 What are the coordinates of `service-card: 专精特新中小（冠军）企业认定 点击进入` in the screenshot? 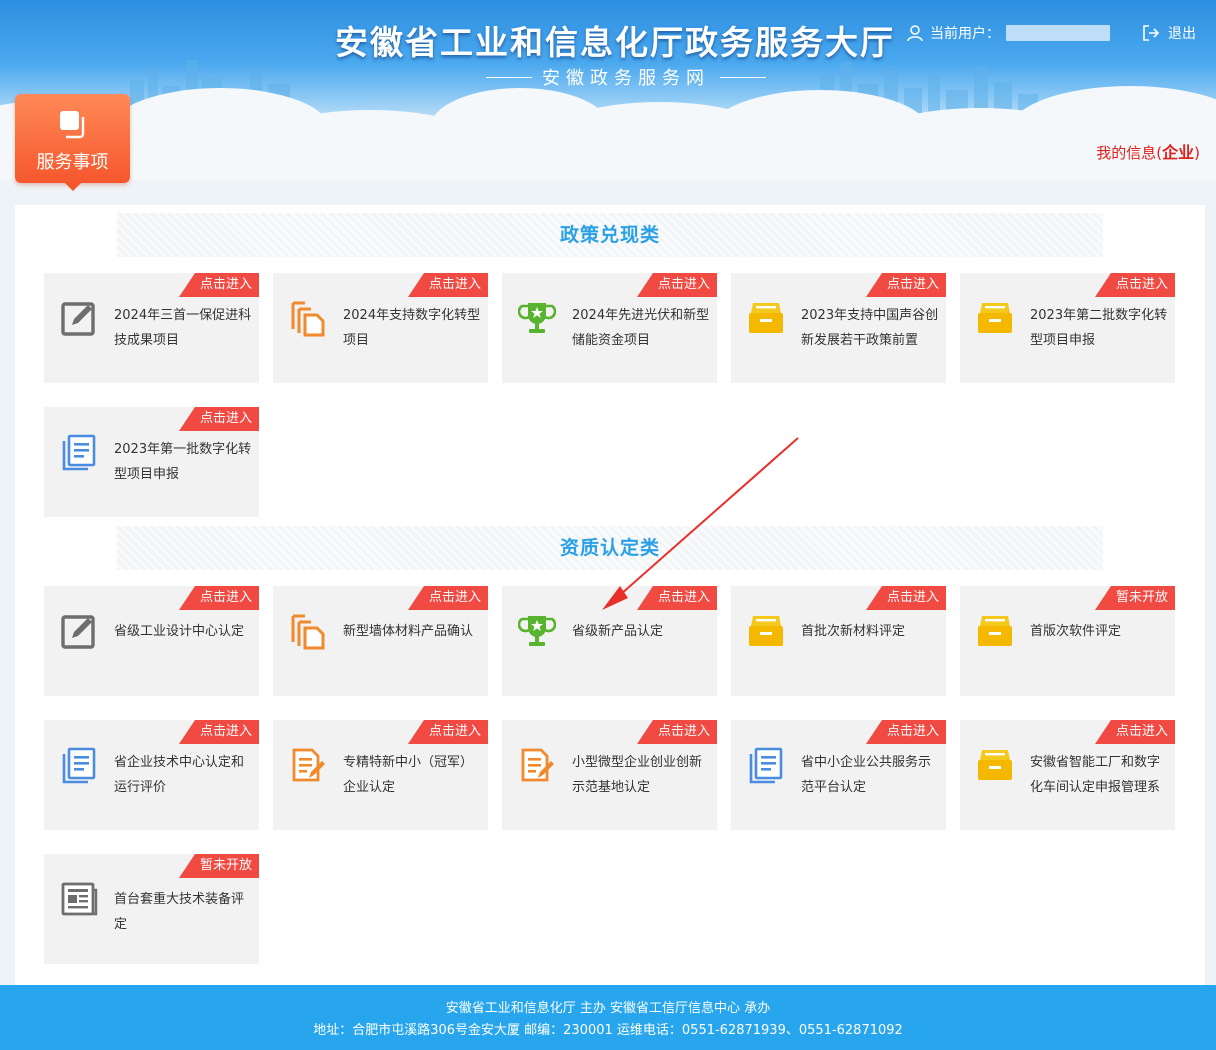 It's located at (380, 775).